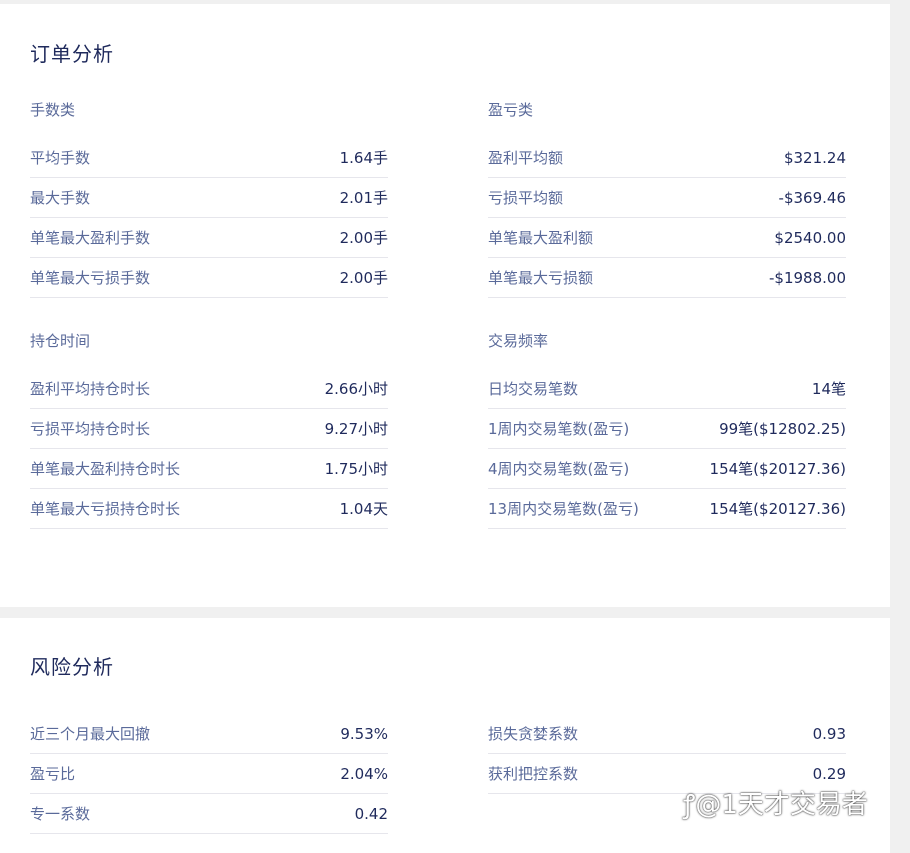 The width and height of the screenshot is (910, 853). I want to click on order-analysis-title: 订单分析, so click(72, 54).